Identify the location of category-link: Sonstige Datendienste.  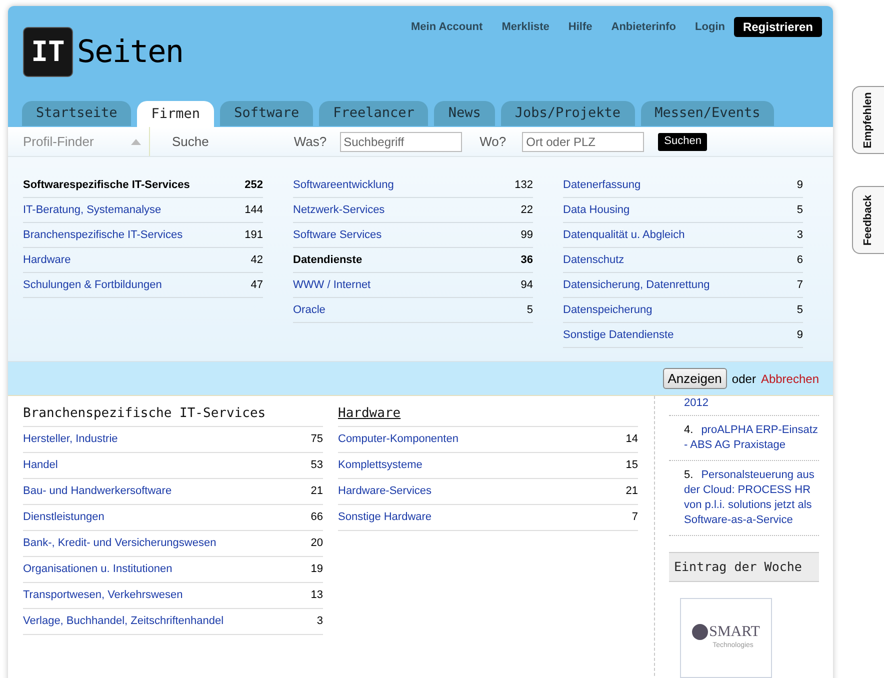
(618, 335).